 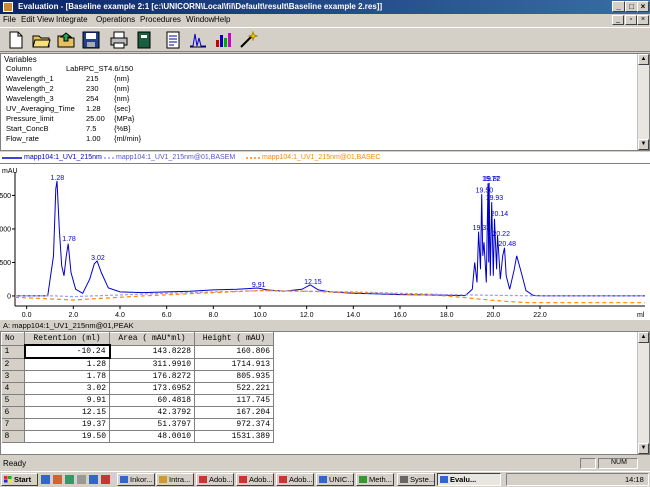 I want to click on doc-restore-button: ▫, so click(x=631, y=20).